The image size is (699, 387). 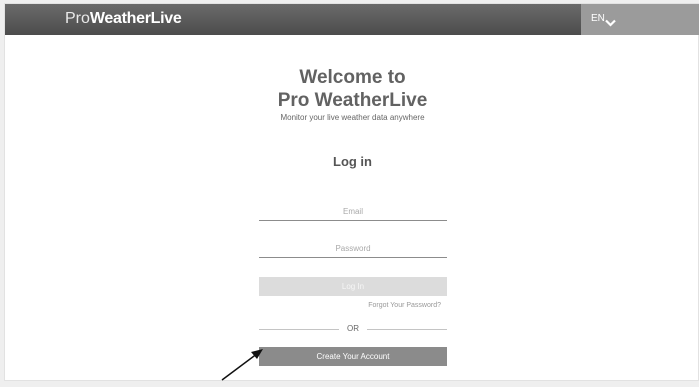 What do you see at coordinates (352, 161) in the screenshot?
I see `login-heading: Log in` at bounding box center [352, 161].